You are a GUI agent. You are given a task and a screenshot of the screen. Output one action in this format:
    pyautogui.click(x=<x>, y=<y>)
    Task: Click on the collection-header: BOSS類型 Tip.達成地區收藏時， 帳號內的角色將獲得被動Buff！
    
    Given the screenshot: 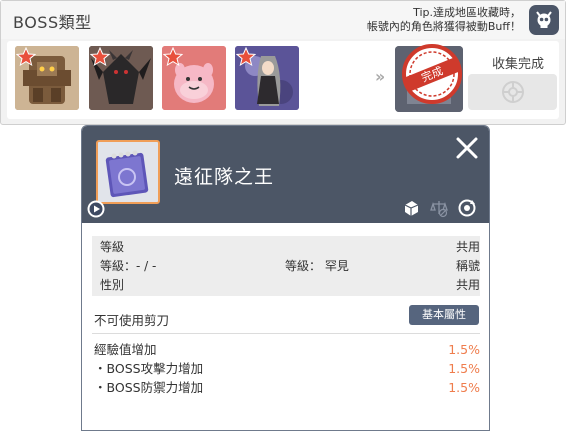 What is the action you would take?
    pyautogui.click(x=283, y=20)
    